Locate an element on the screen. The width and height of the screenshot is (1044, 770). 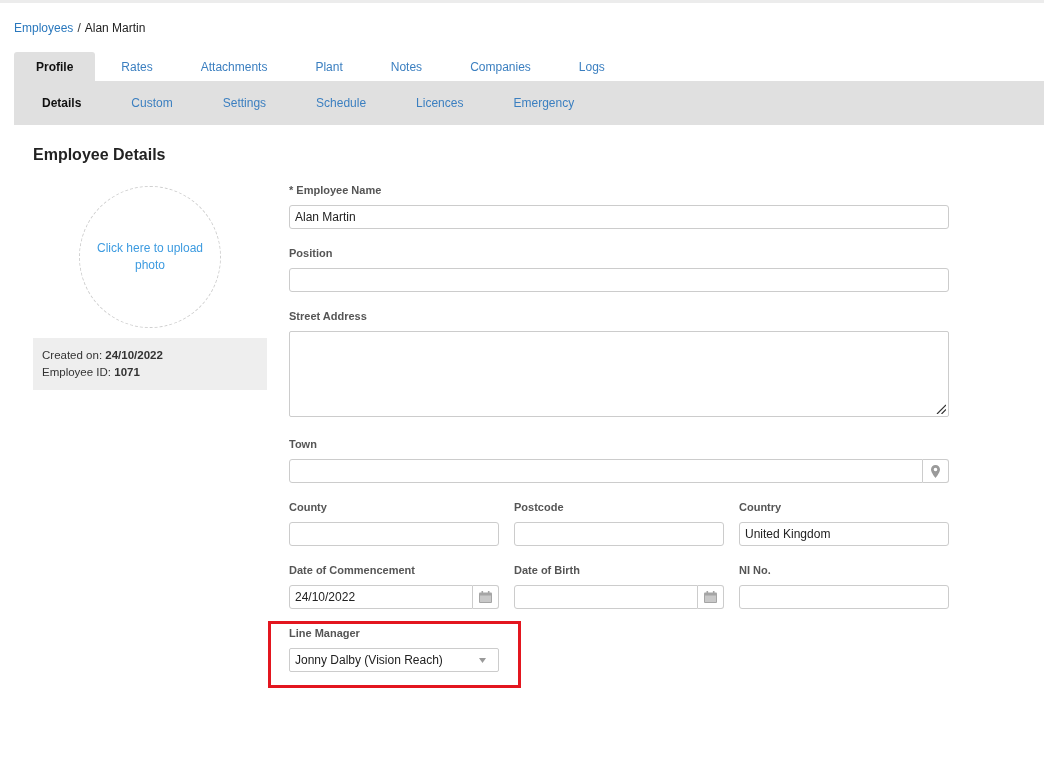
tab: Logs is located at coordinates (591, 66).